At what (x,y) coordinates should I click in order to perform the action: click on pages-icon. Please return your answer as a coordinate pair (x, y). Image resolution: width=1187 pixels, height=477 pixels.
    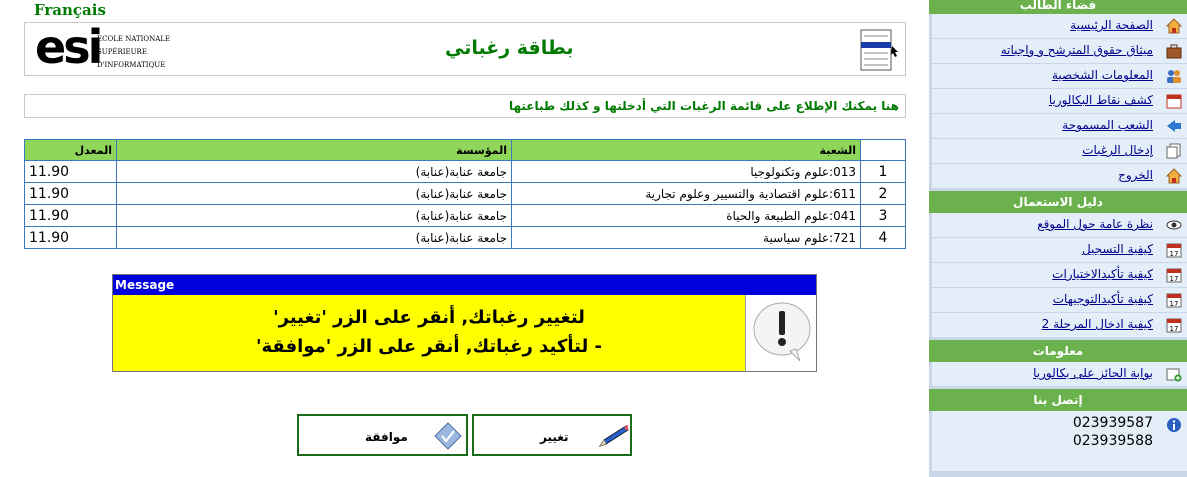
    Looking at the image, I should click on (1173, 151).